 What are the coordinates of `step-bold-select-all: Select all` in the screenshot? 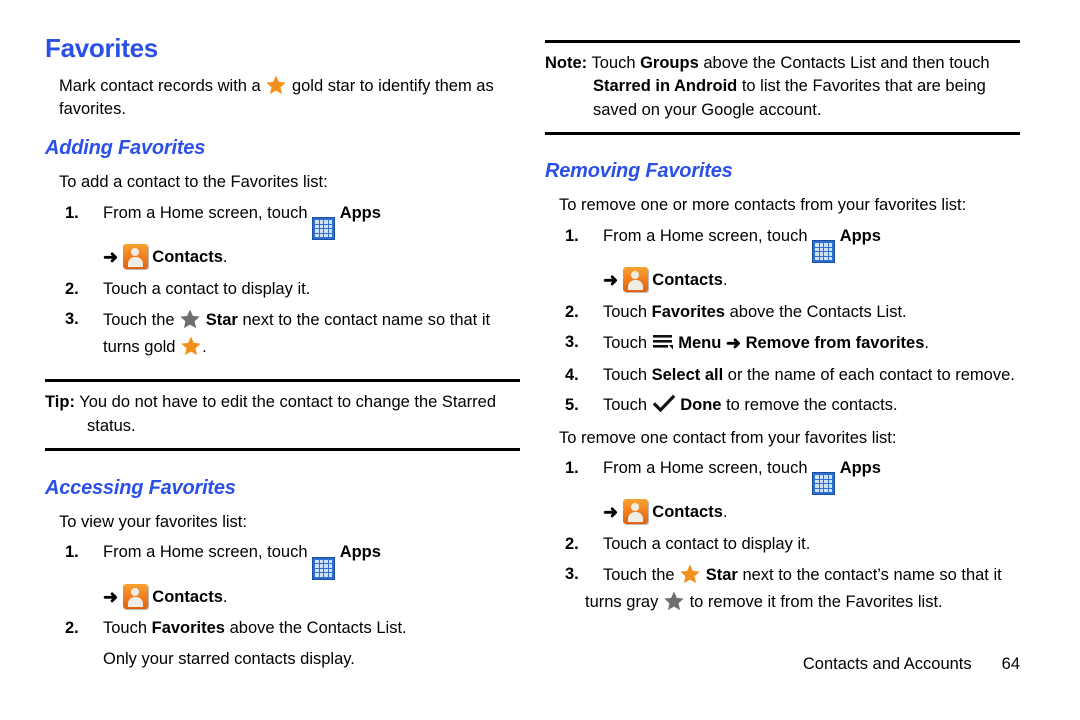 It's located at (687, 374).